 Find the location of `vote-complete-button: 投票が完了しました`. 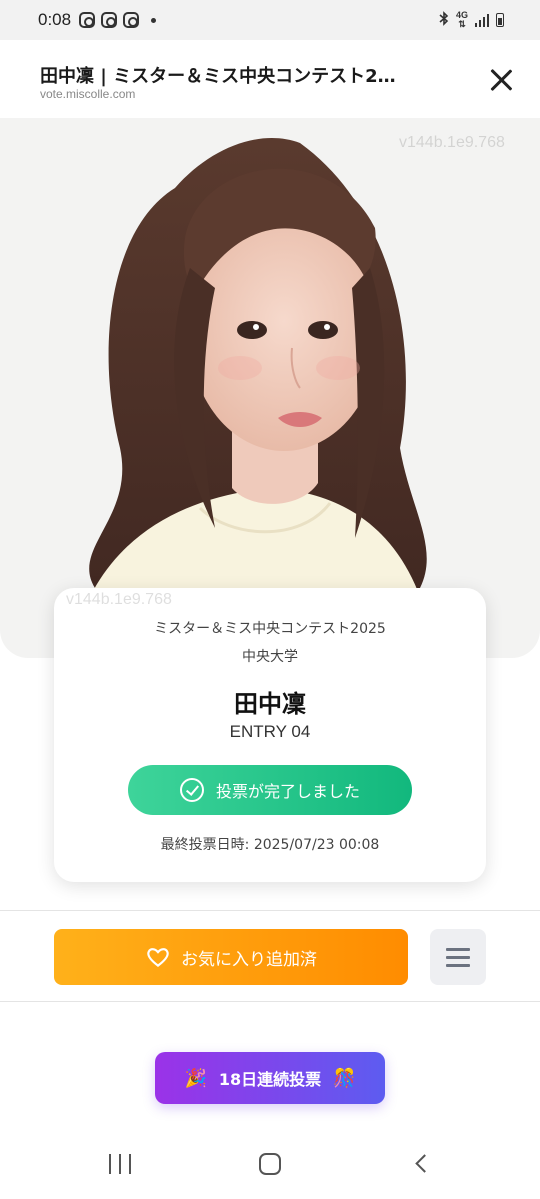

vote-complete-button: 投票が完了しました is located at coordinates (270, 790).